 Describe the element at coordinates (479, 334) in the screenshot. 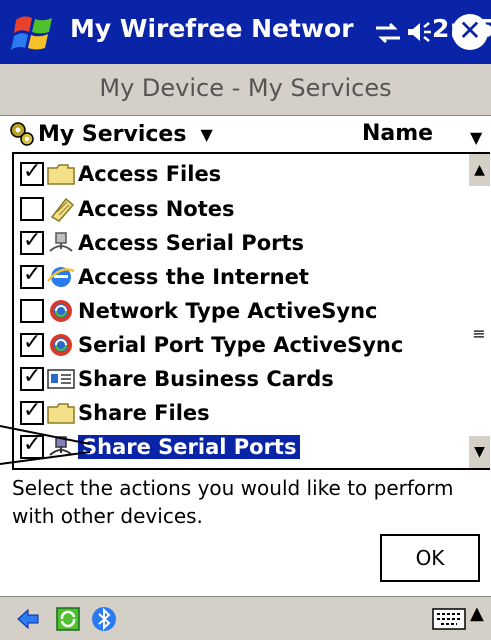

I see `scroll-thumb: ≡` at that location.